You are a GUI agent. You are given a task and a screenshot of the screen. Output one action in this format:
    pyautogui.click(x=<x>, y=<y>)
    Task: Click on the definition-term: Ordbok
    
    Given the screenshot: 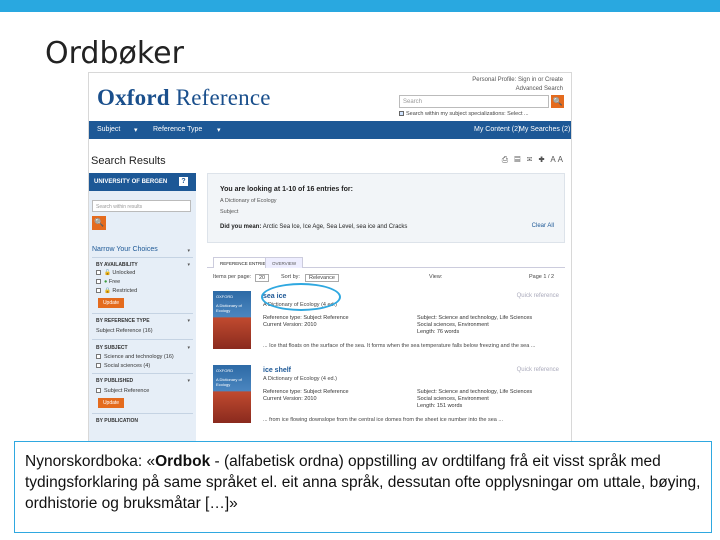 What is the action you would take?
    pyautogui.click(x=183, y=461)
    